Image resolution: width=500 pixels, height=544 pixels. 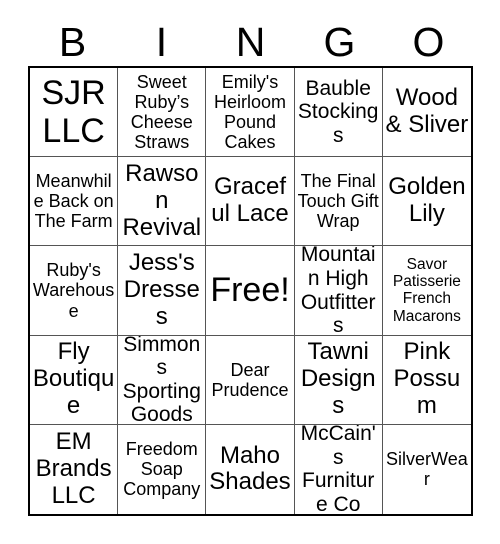 I want to click on bingo-cell-label: EM Brands LLC, so click(x=73, y=468).